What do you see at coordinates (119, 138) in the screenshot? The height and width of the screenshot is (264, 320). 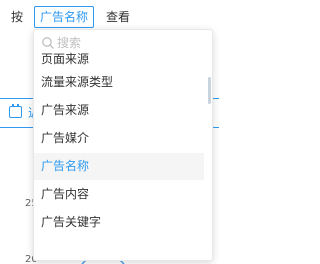 I see `dimension-option: 广告媒介` at bounding box center [119, 138].